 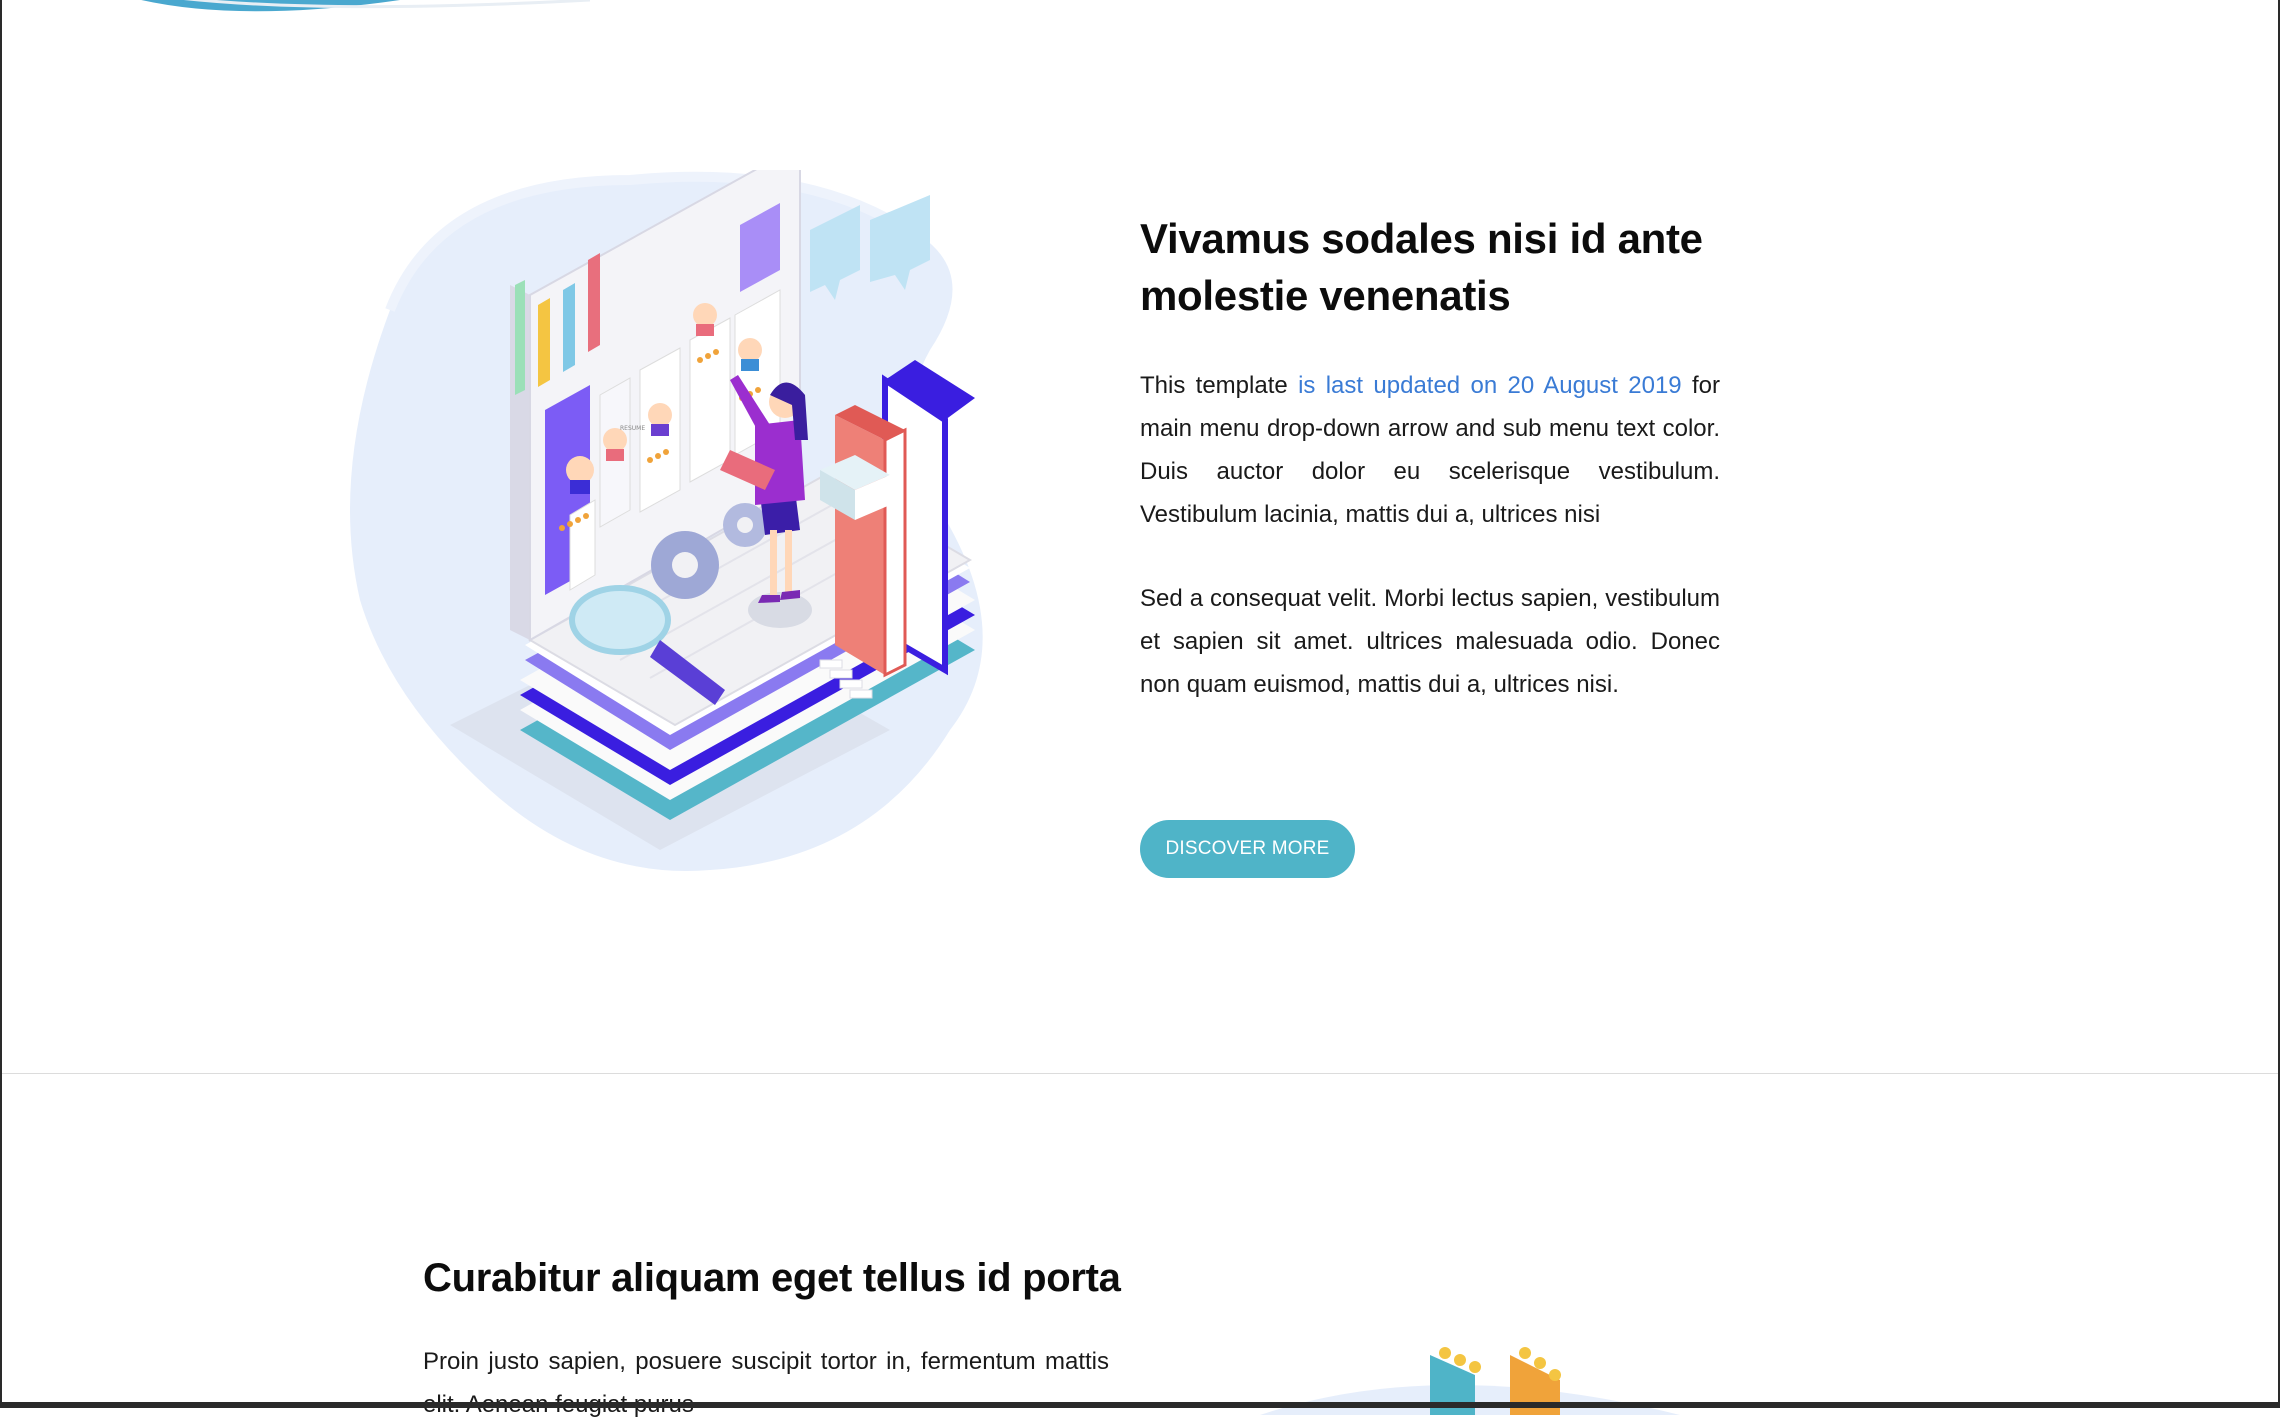 I want to click on last-updated-highlight: is last updated on 20 August 2019, so click(x=1490, y=385).